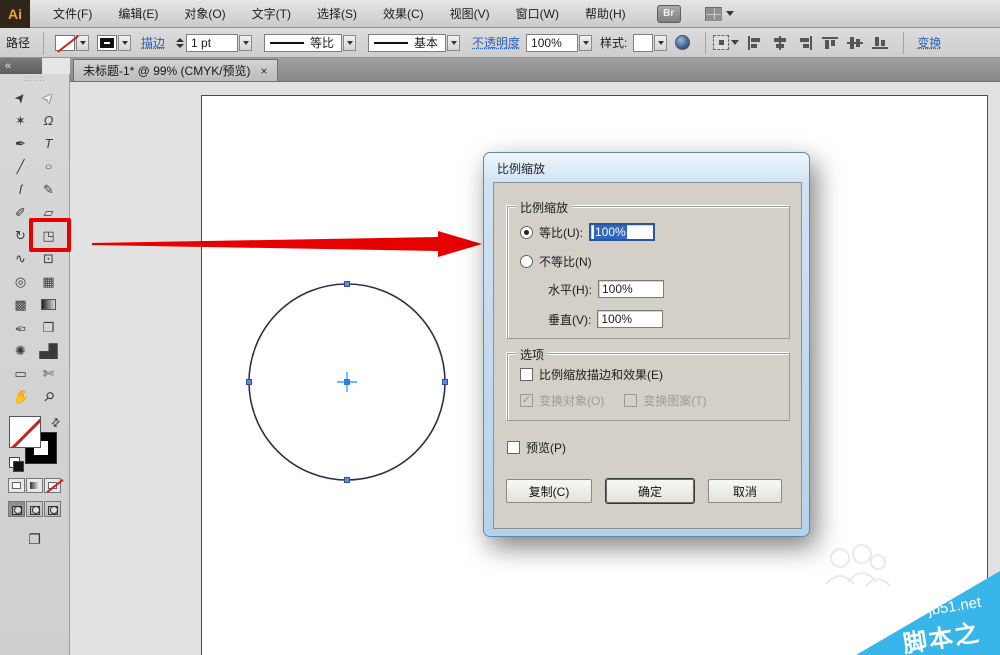 The width and height of the screenshot is (1000, 655). What do you see at coordinates (526, 374) in the screenshot?
I see `scale-strokes-checkbox` at bounding box center [526, 374].